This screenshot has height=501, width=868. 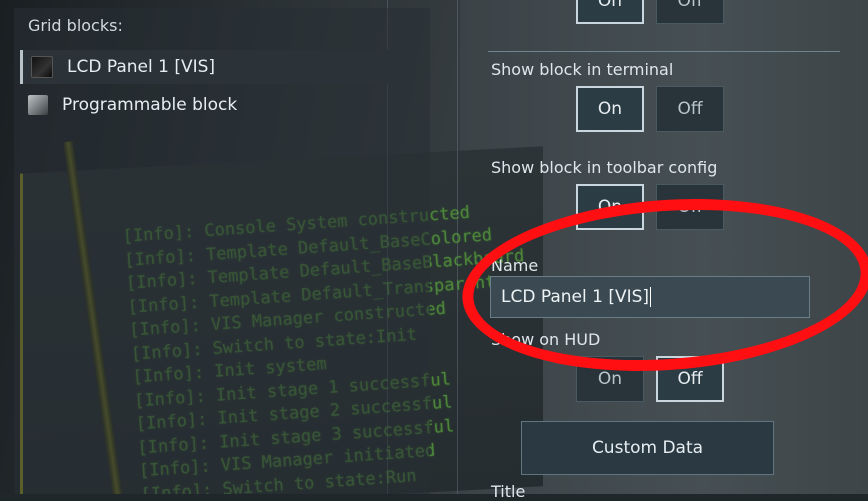 What do you see at coordinates (508, 491) in the screenshot?
I see `title-label: Title` at bounding box center [508, 491].